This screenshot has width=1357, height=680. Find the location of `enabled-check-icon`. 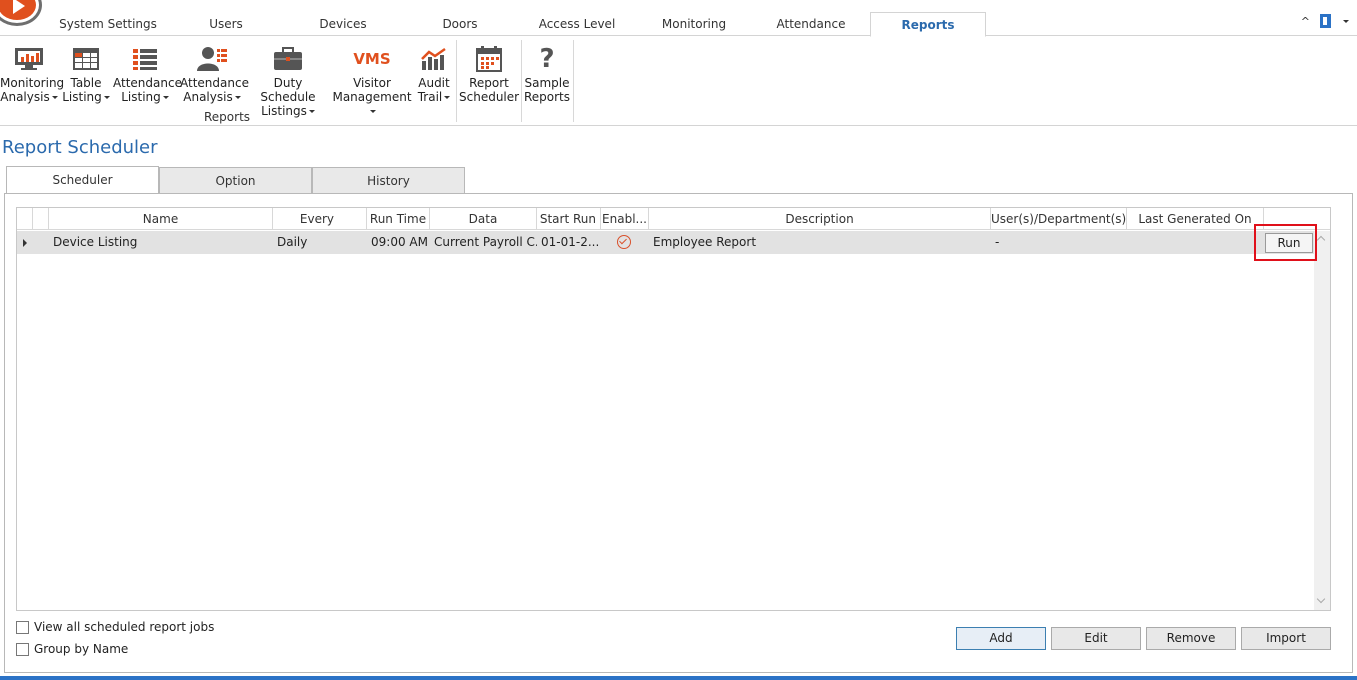

enabled-check-icon is located at coordinates (624, 242).